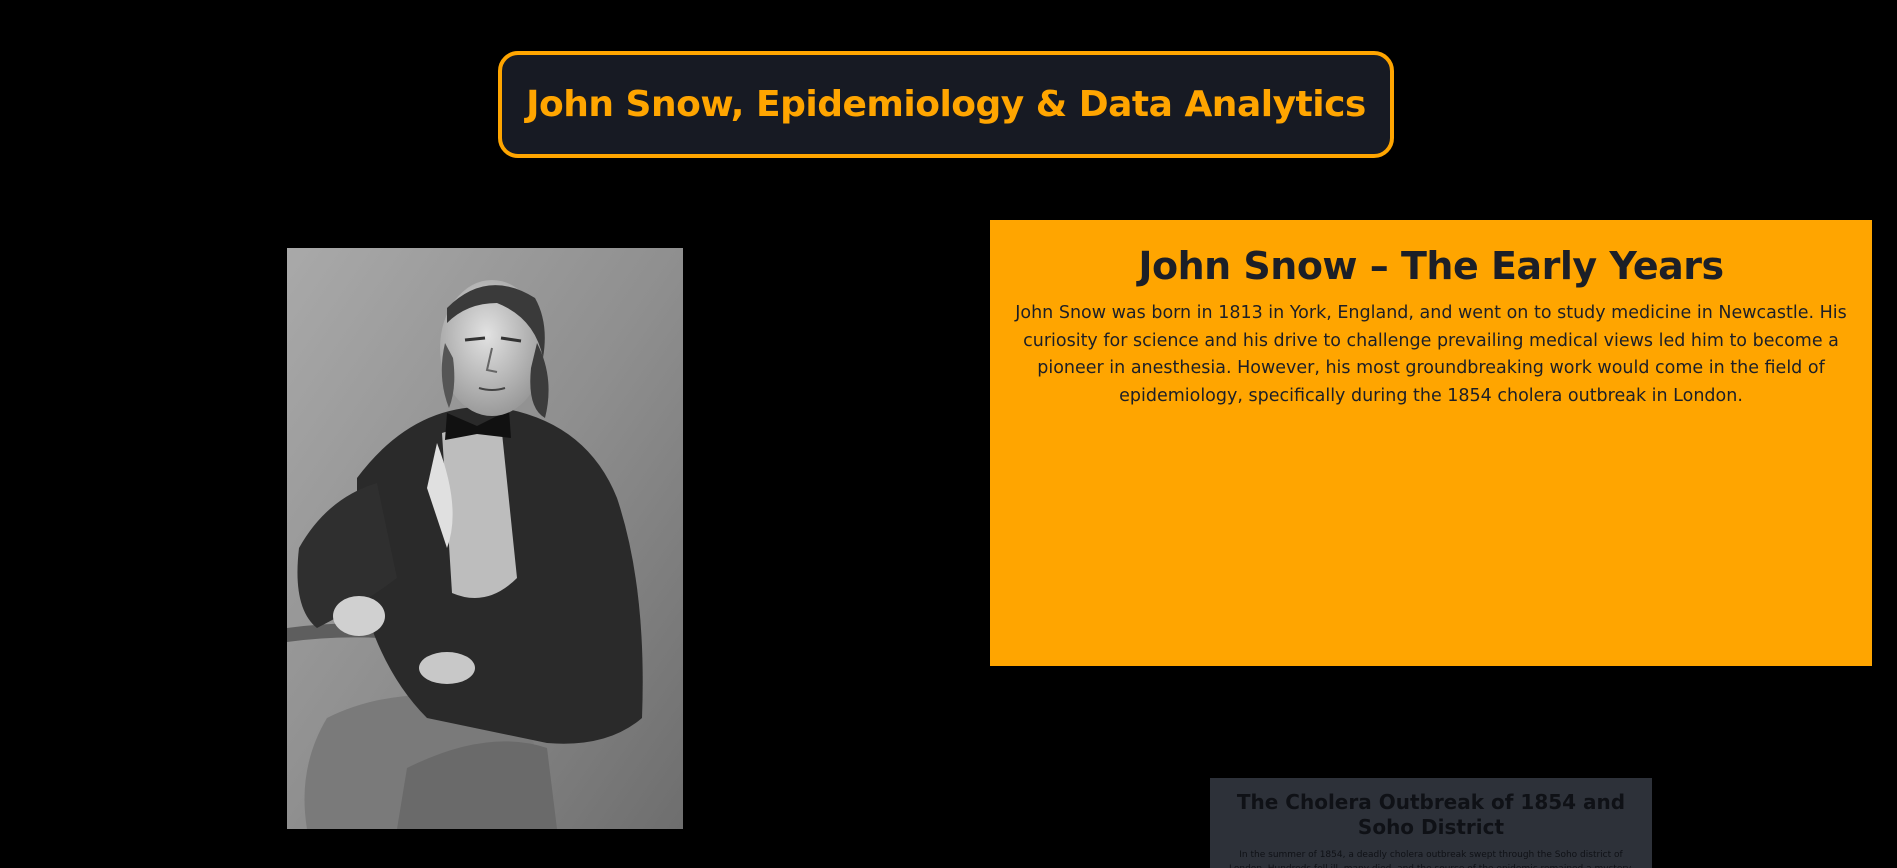  I want to click on page-title: John Snow, Epidemiology & Data Analytics, so click(946, 104).